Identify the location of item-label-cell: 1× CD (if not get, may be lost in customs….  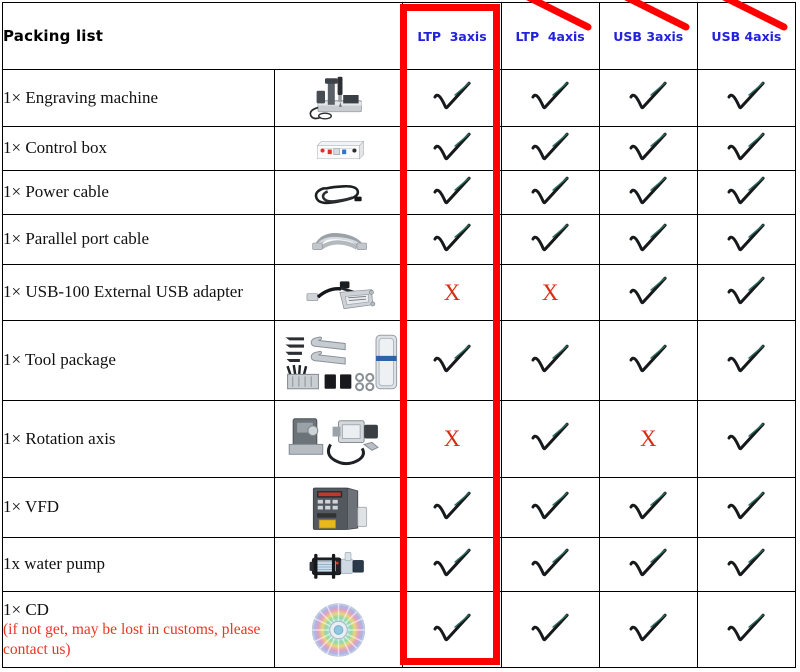
(138, 629).